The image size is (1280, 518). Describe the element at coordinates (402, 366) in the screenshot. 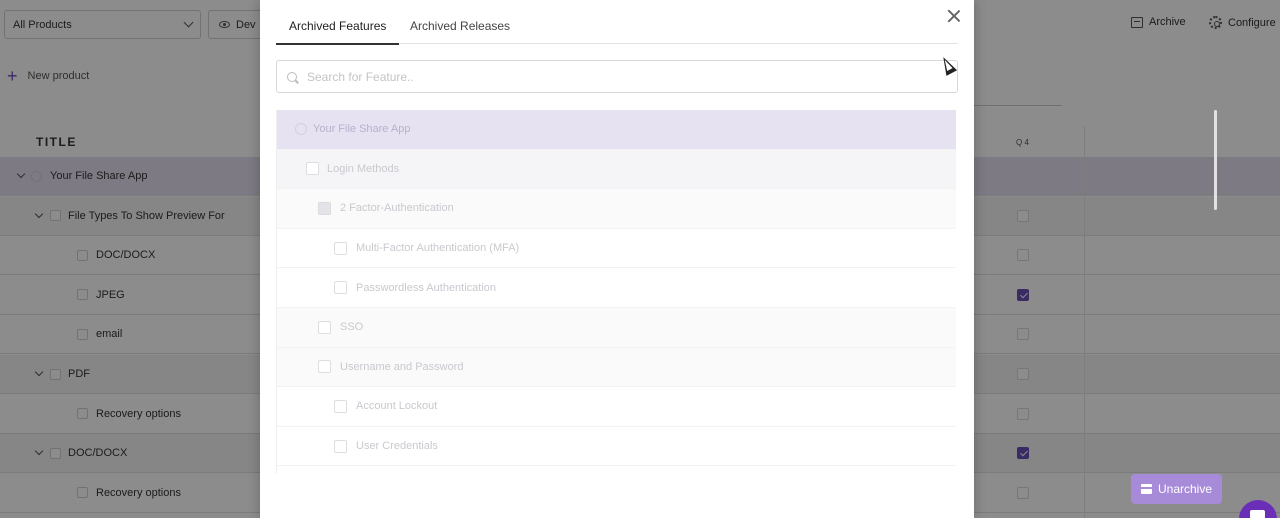

I see `list-item-label: Username and Password` at that location.